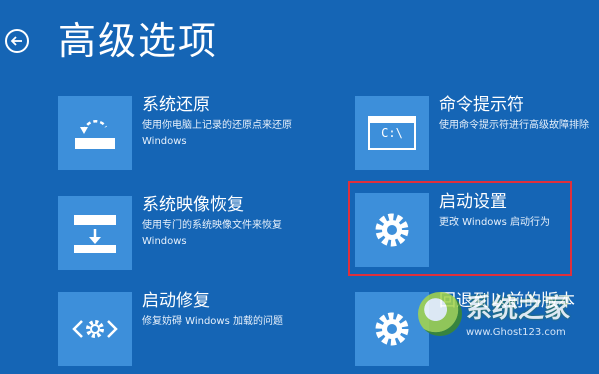  Describe the element at coordinates (514, 125) in the screenshot. I see `option-command-prompt-desc: 使用命令提示符进行高级故障排除` at that location.